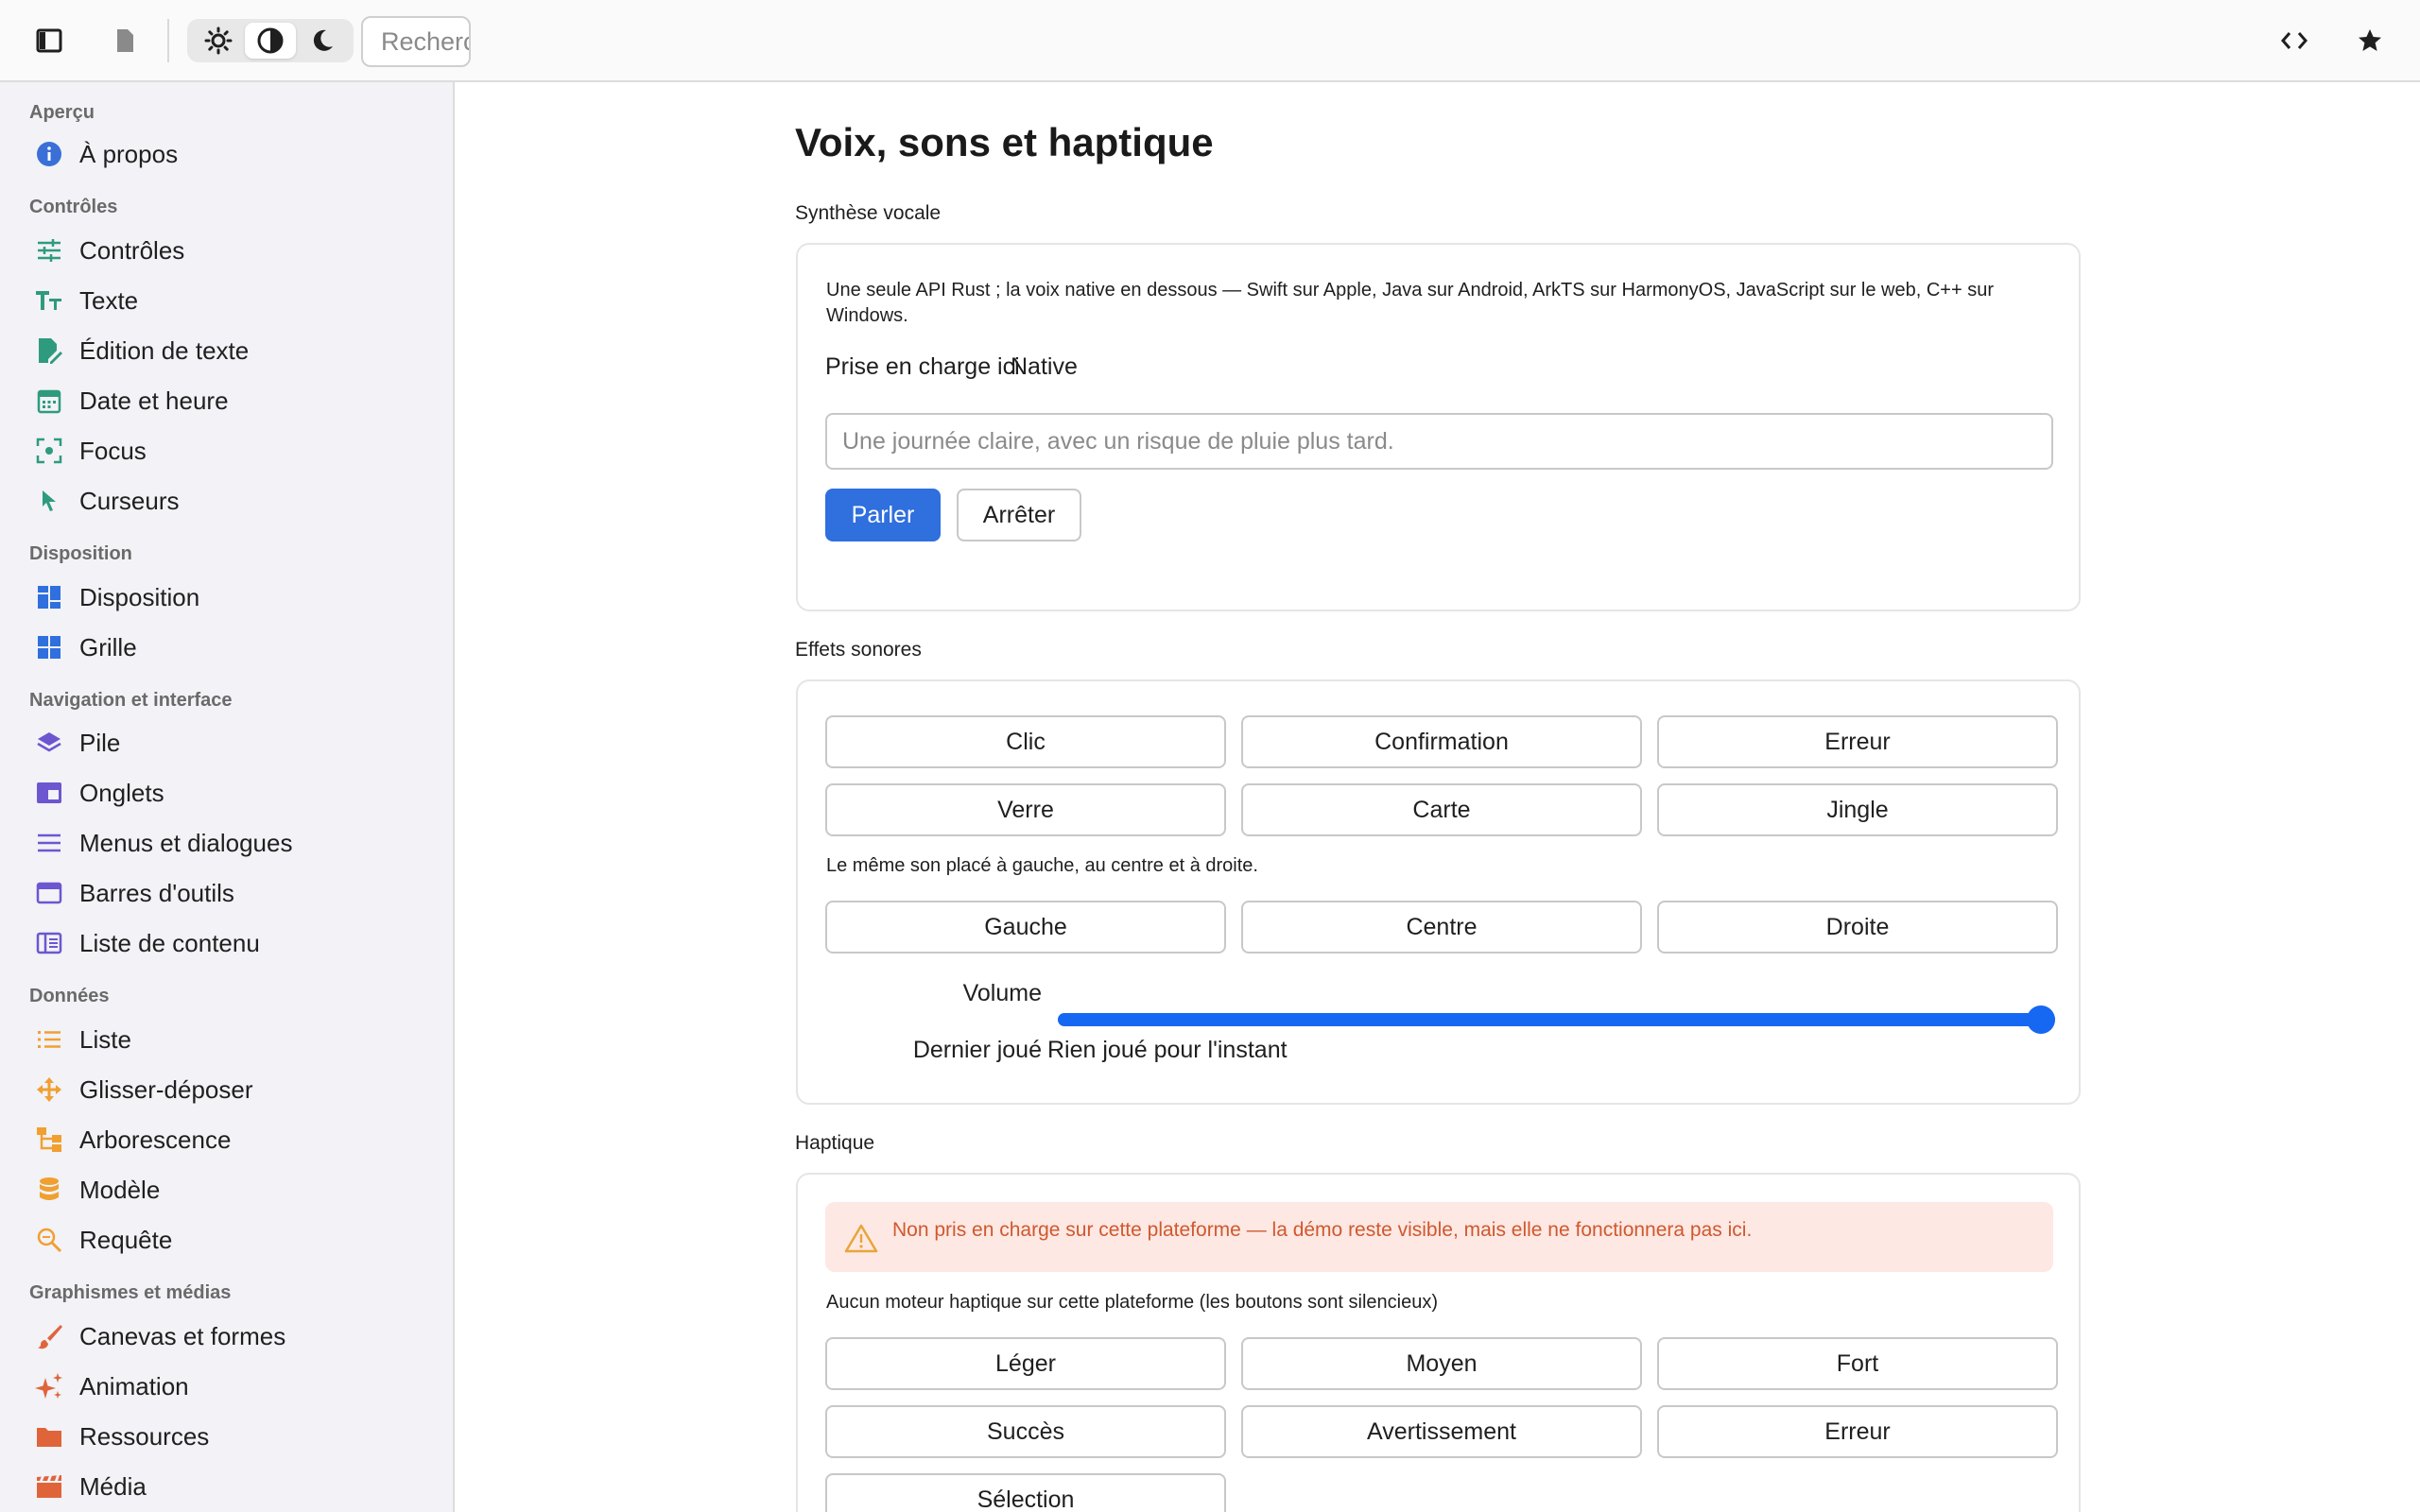 Image resolution: width=2420 pixels, height=1512 pixels. What do you see at coordinates (186, 842) in the screenshot?
I see `sidebar-item-label: Menus et dialogues` at bounding box center [186, 842].